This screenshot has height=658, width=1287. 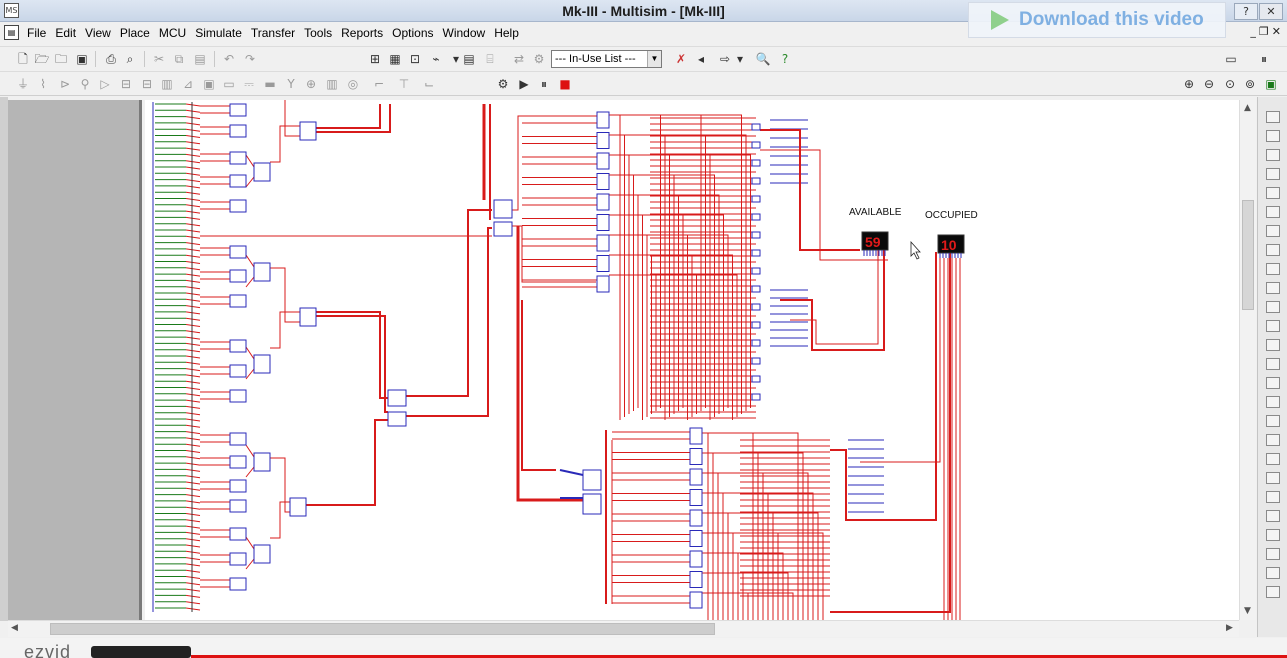 I want to click on basic-icon: ⌇, so click(x=43, y=84).